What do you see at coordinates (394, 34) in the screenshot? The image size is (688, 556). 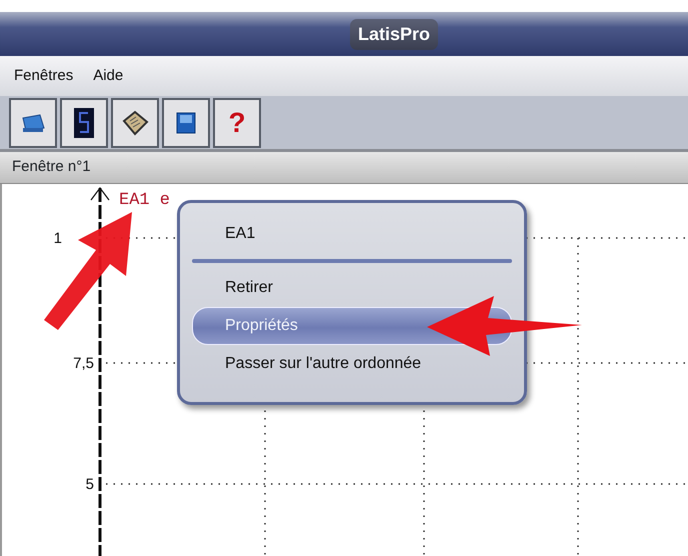 I see `window-title: LatisPro` at bounding box center [394, 34].